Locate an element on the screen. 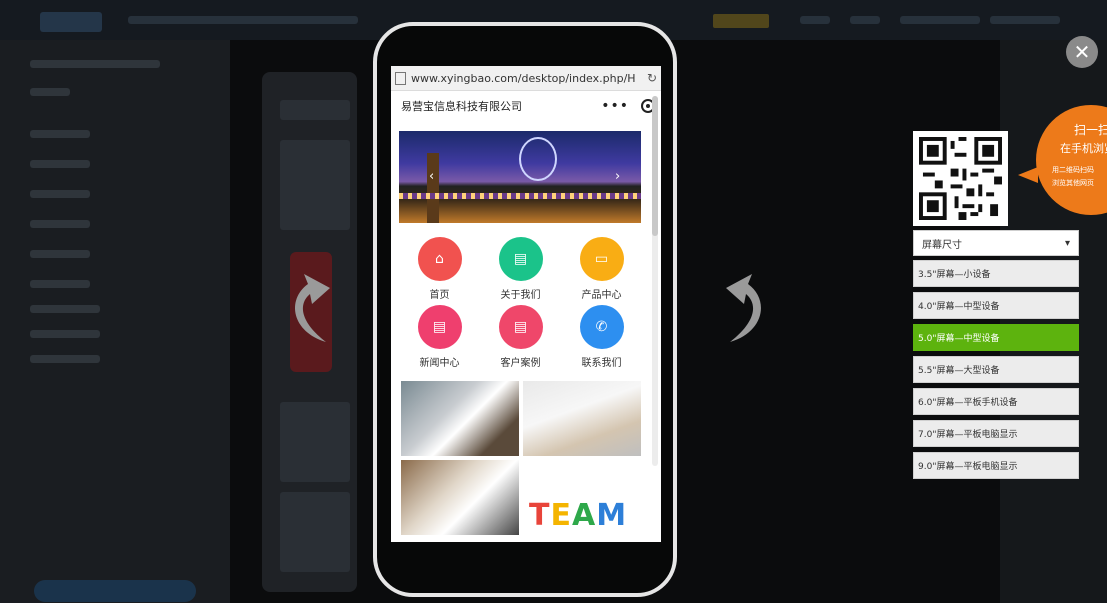  banner-prev-icon: ‹ is located at coordinates (431, 176).